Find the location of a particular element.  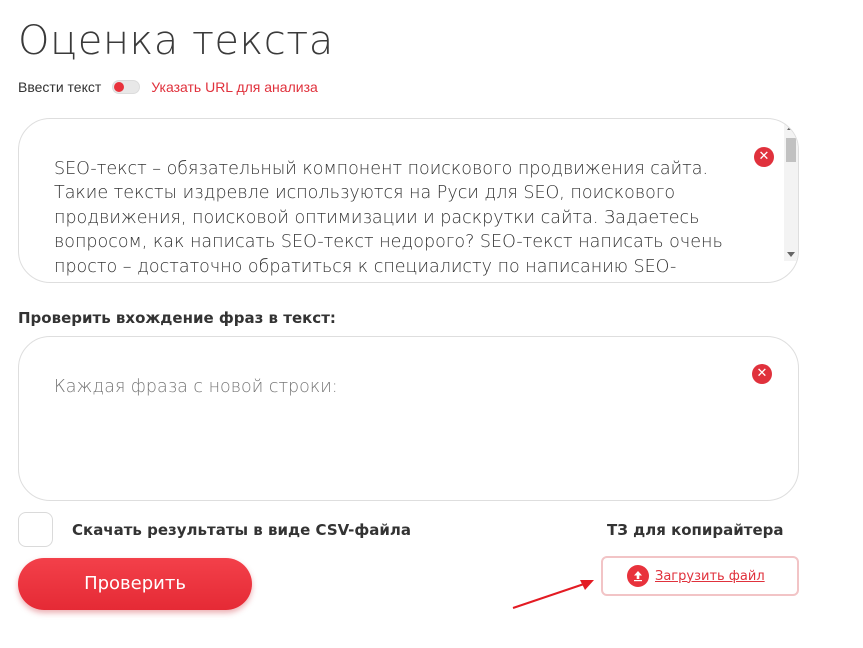

tz-label: ТЗ для копирайтера is located at coordinates (695, 530).